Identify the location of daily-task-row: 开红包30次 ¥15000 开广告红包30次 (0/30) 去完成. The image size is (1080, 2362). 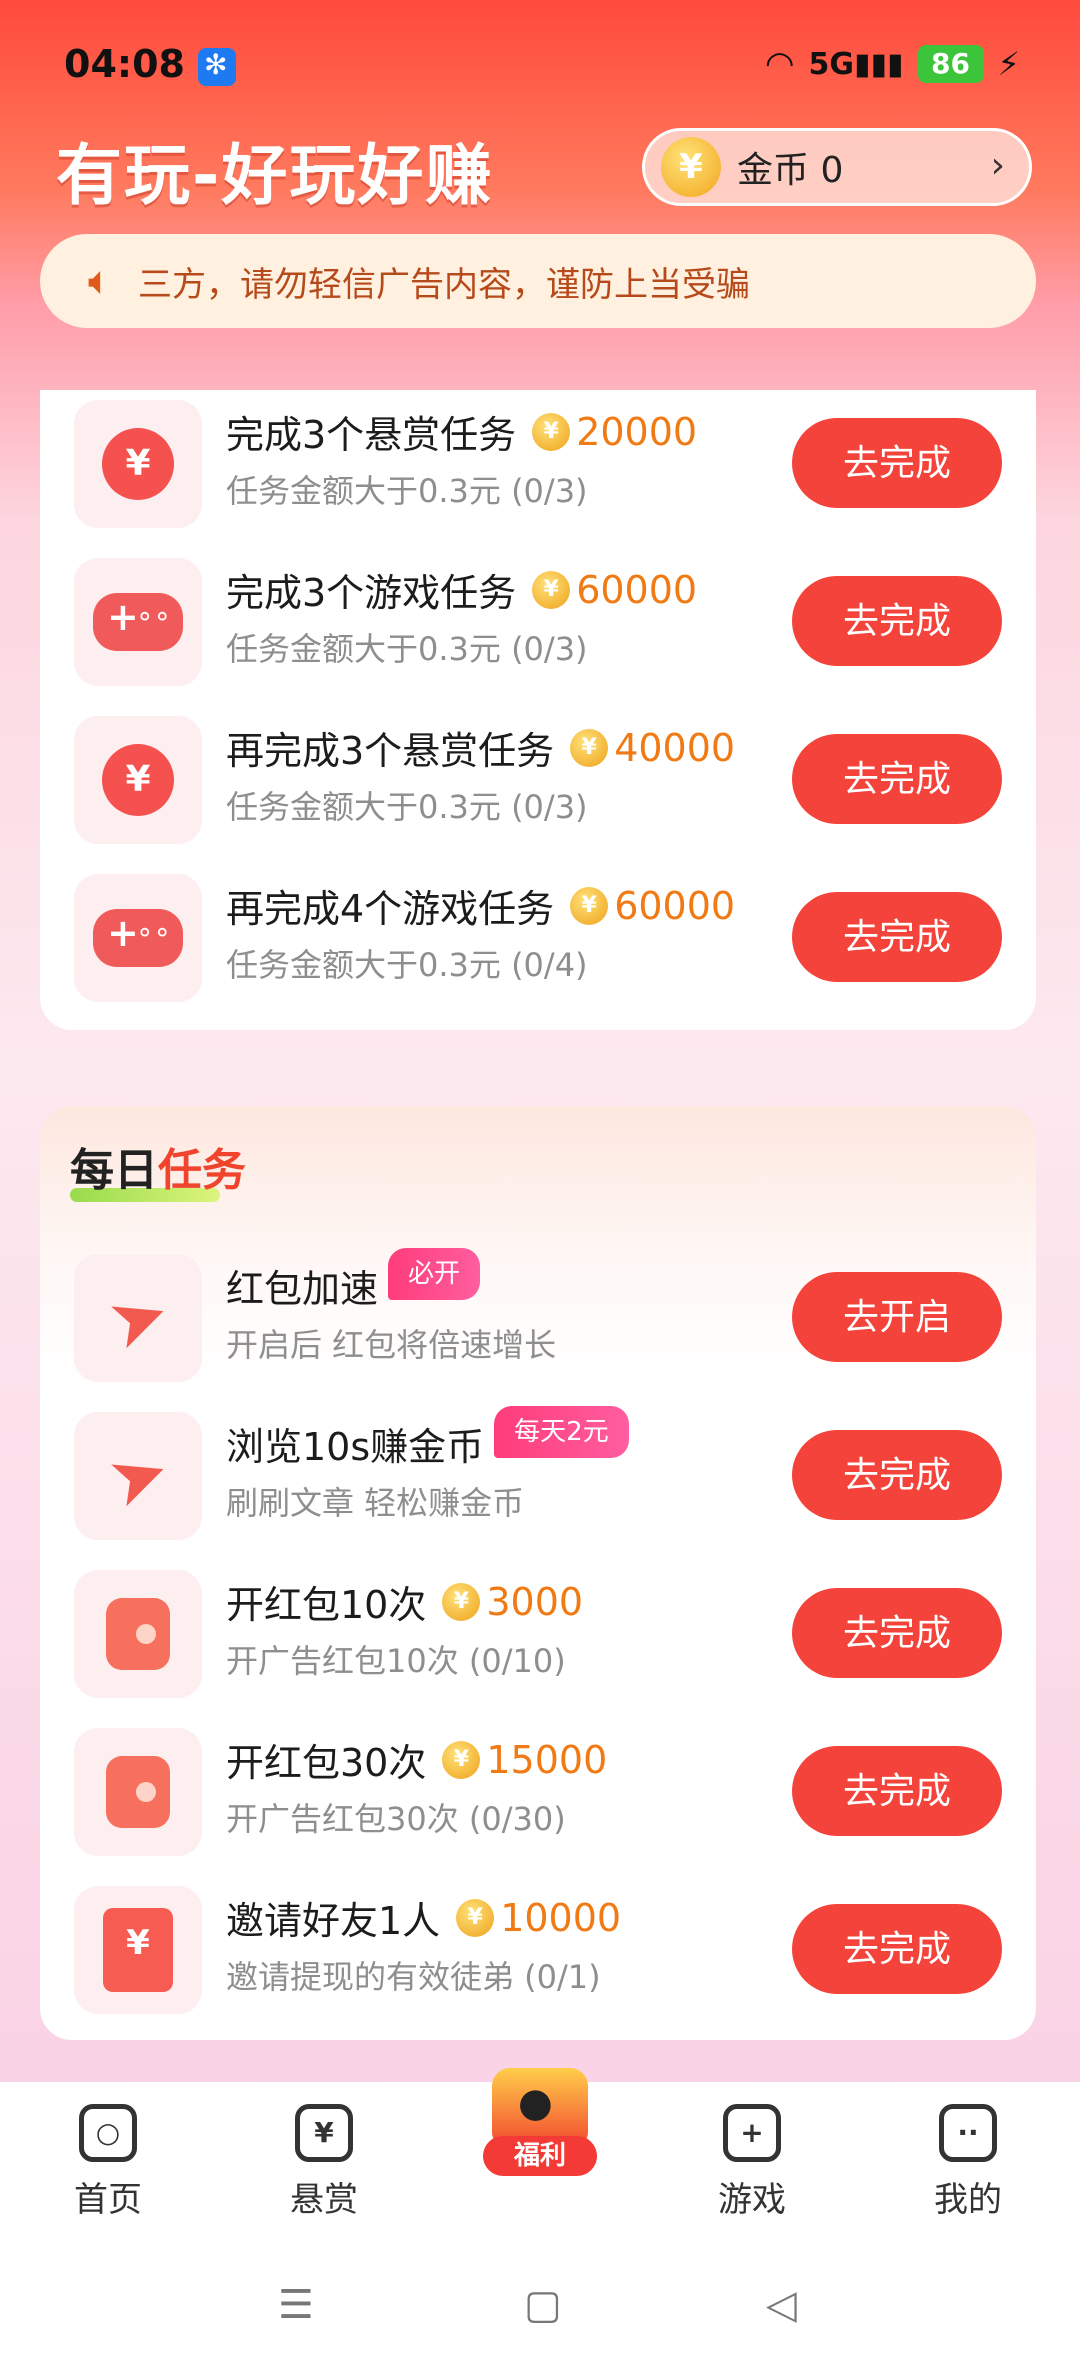
(538, 1797).